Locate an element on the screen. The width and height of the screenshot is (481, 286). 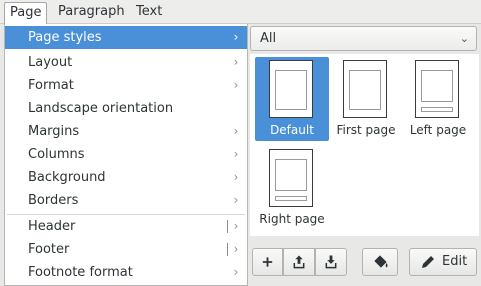
menu-item-label: Borders is located at coordinates (53, 200).